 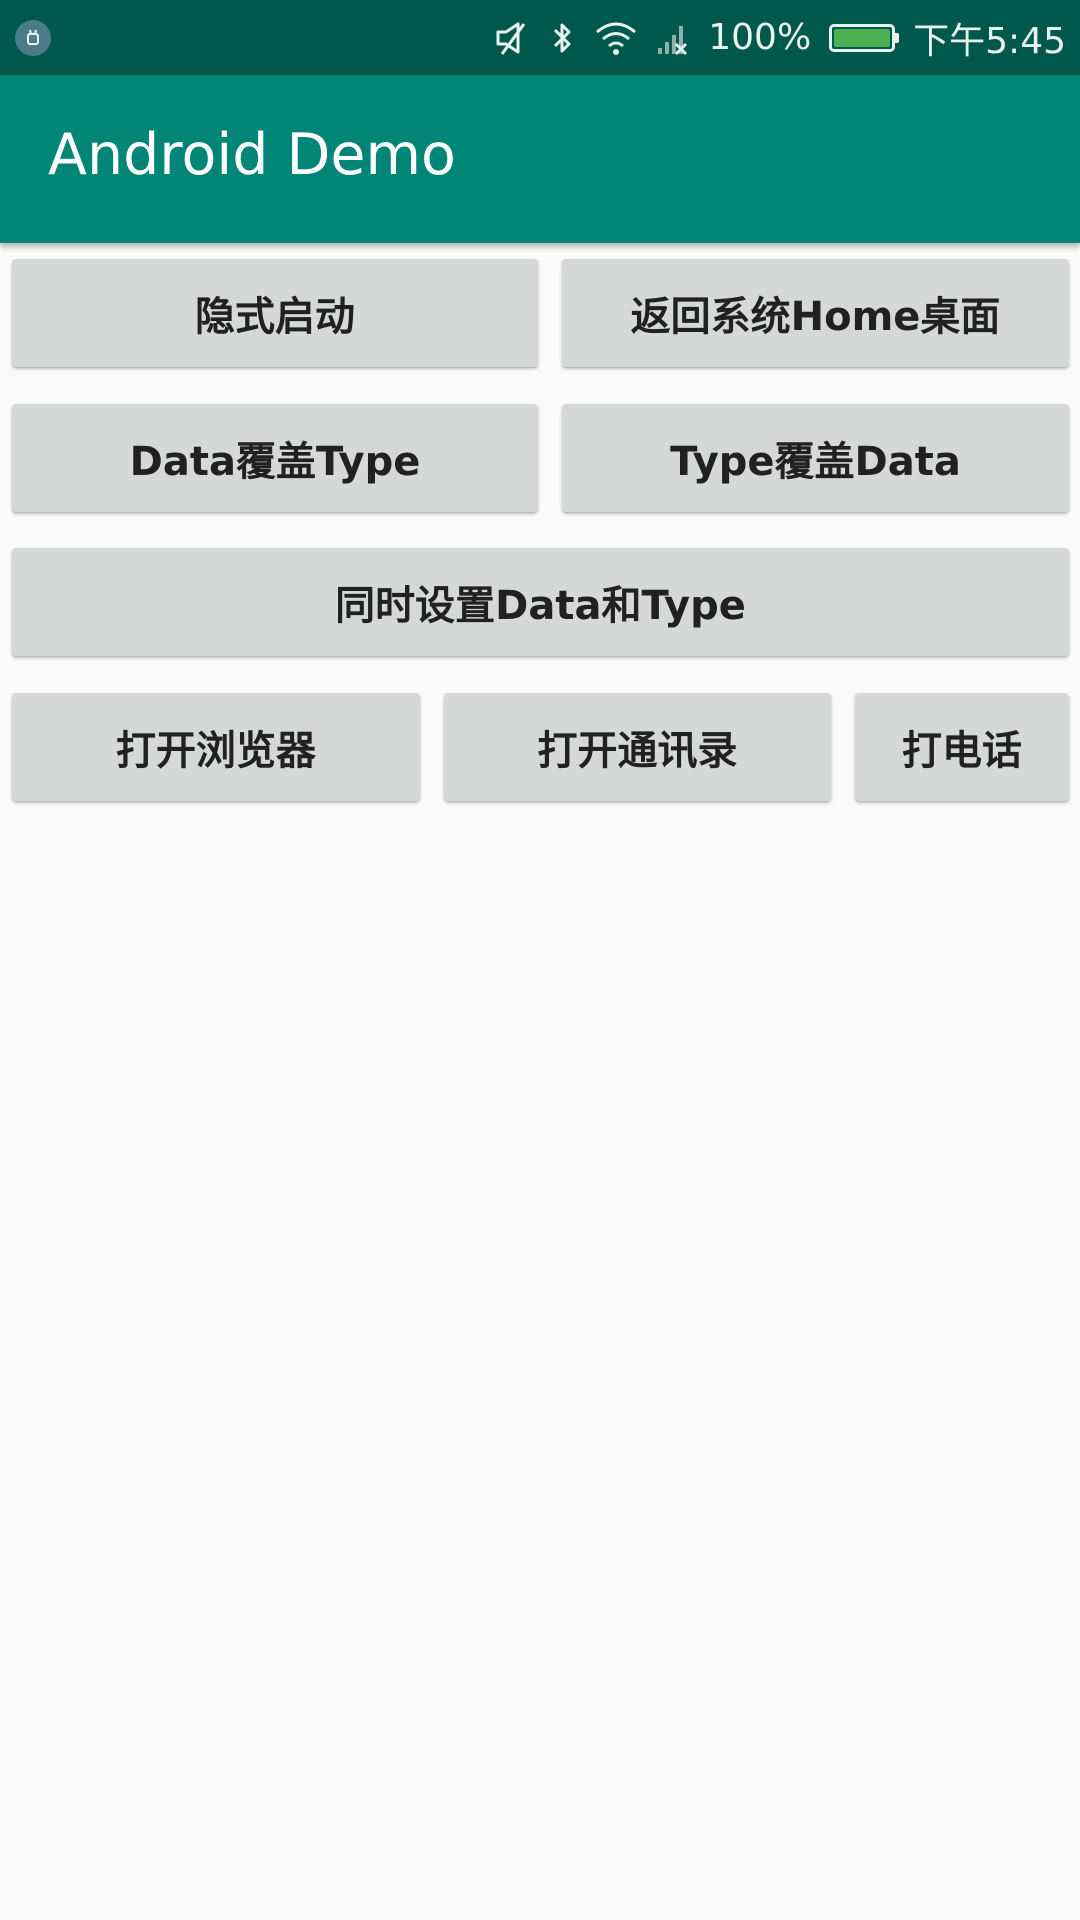 What do you see at coordinates (33, 38) in the screenshot?
I see `android-debug-icon` at bounding box center [33, 38].